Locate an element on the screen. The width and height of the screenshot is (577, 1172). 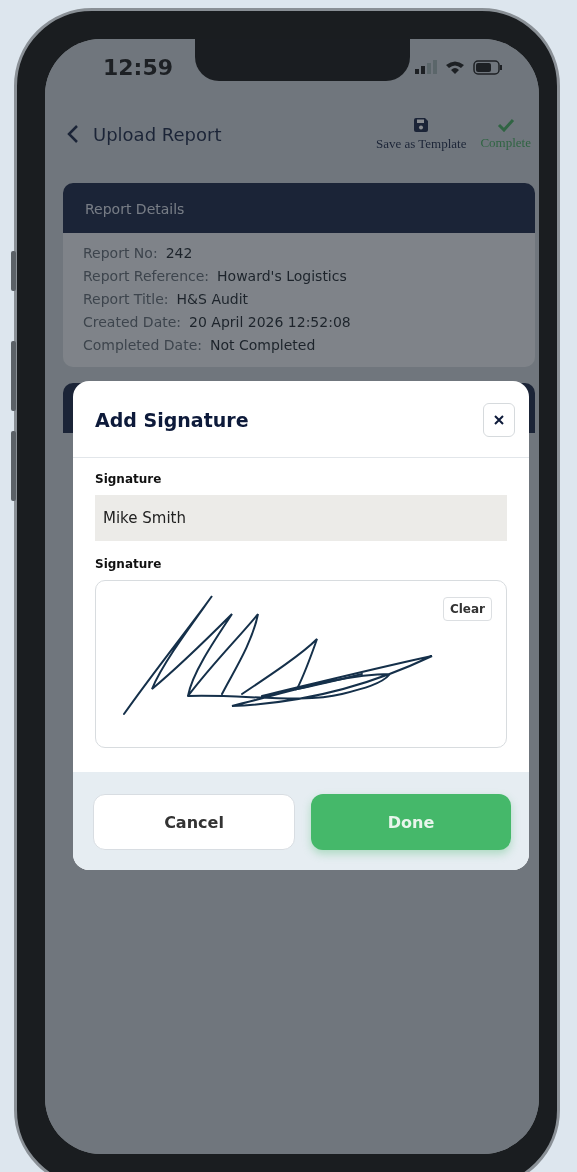
card-title: Report Details is located at coordinates (135, 209).